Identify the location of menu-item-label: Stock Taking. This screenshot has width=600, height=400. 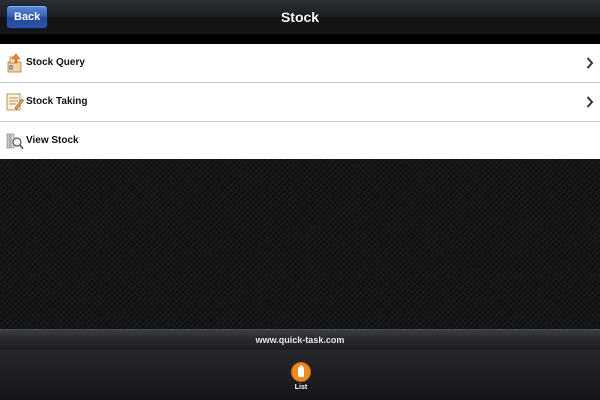
(57, 101).